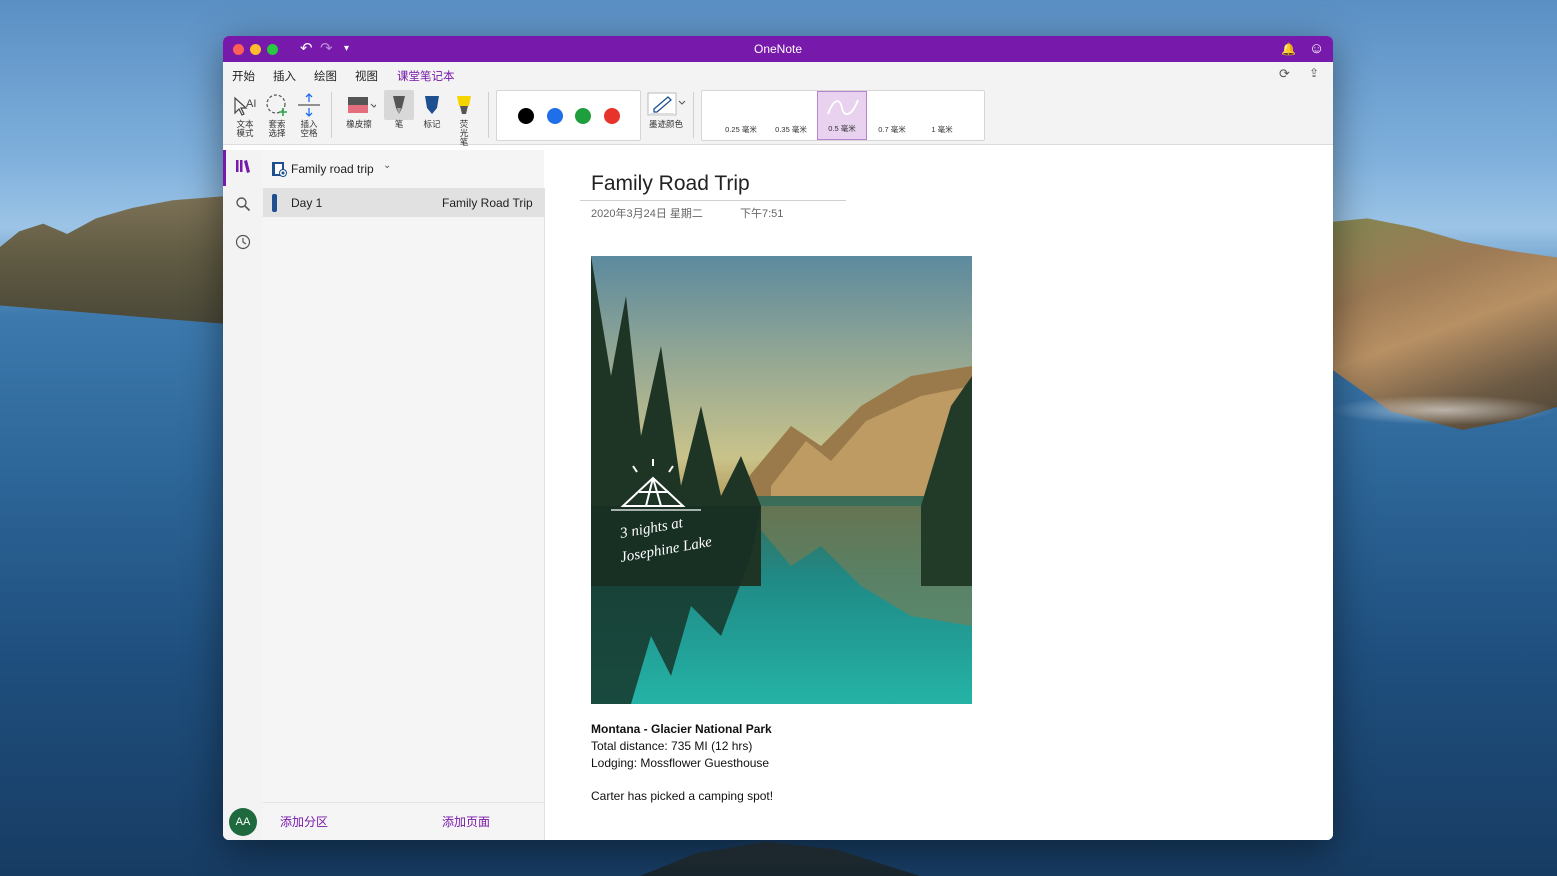 This screenshot has width=1557, height=876. I want to click on page-date: 2020年3月24日 星期二, so click(647, 214).